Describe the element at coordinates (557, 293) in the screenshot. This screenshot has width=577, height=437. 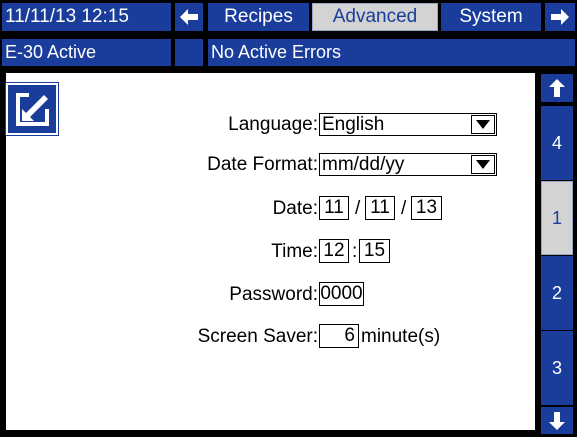
I see `page-button-2: 2` at that location.